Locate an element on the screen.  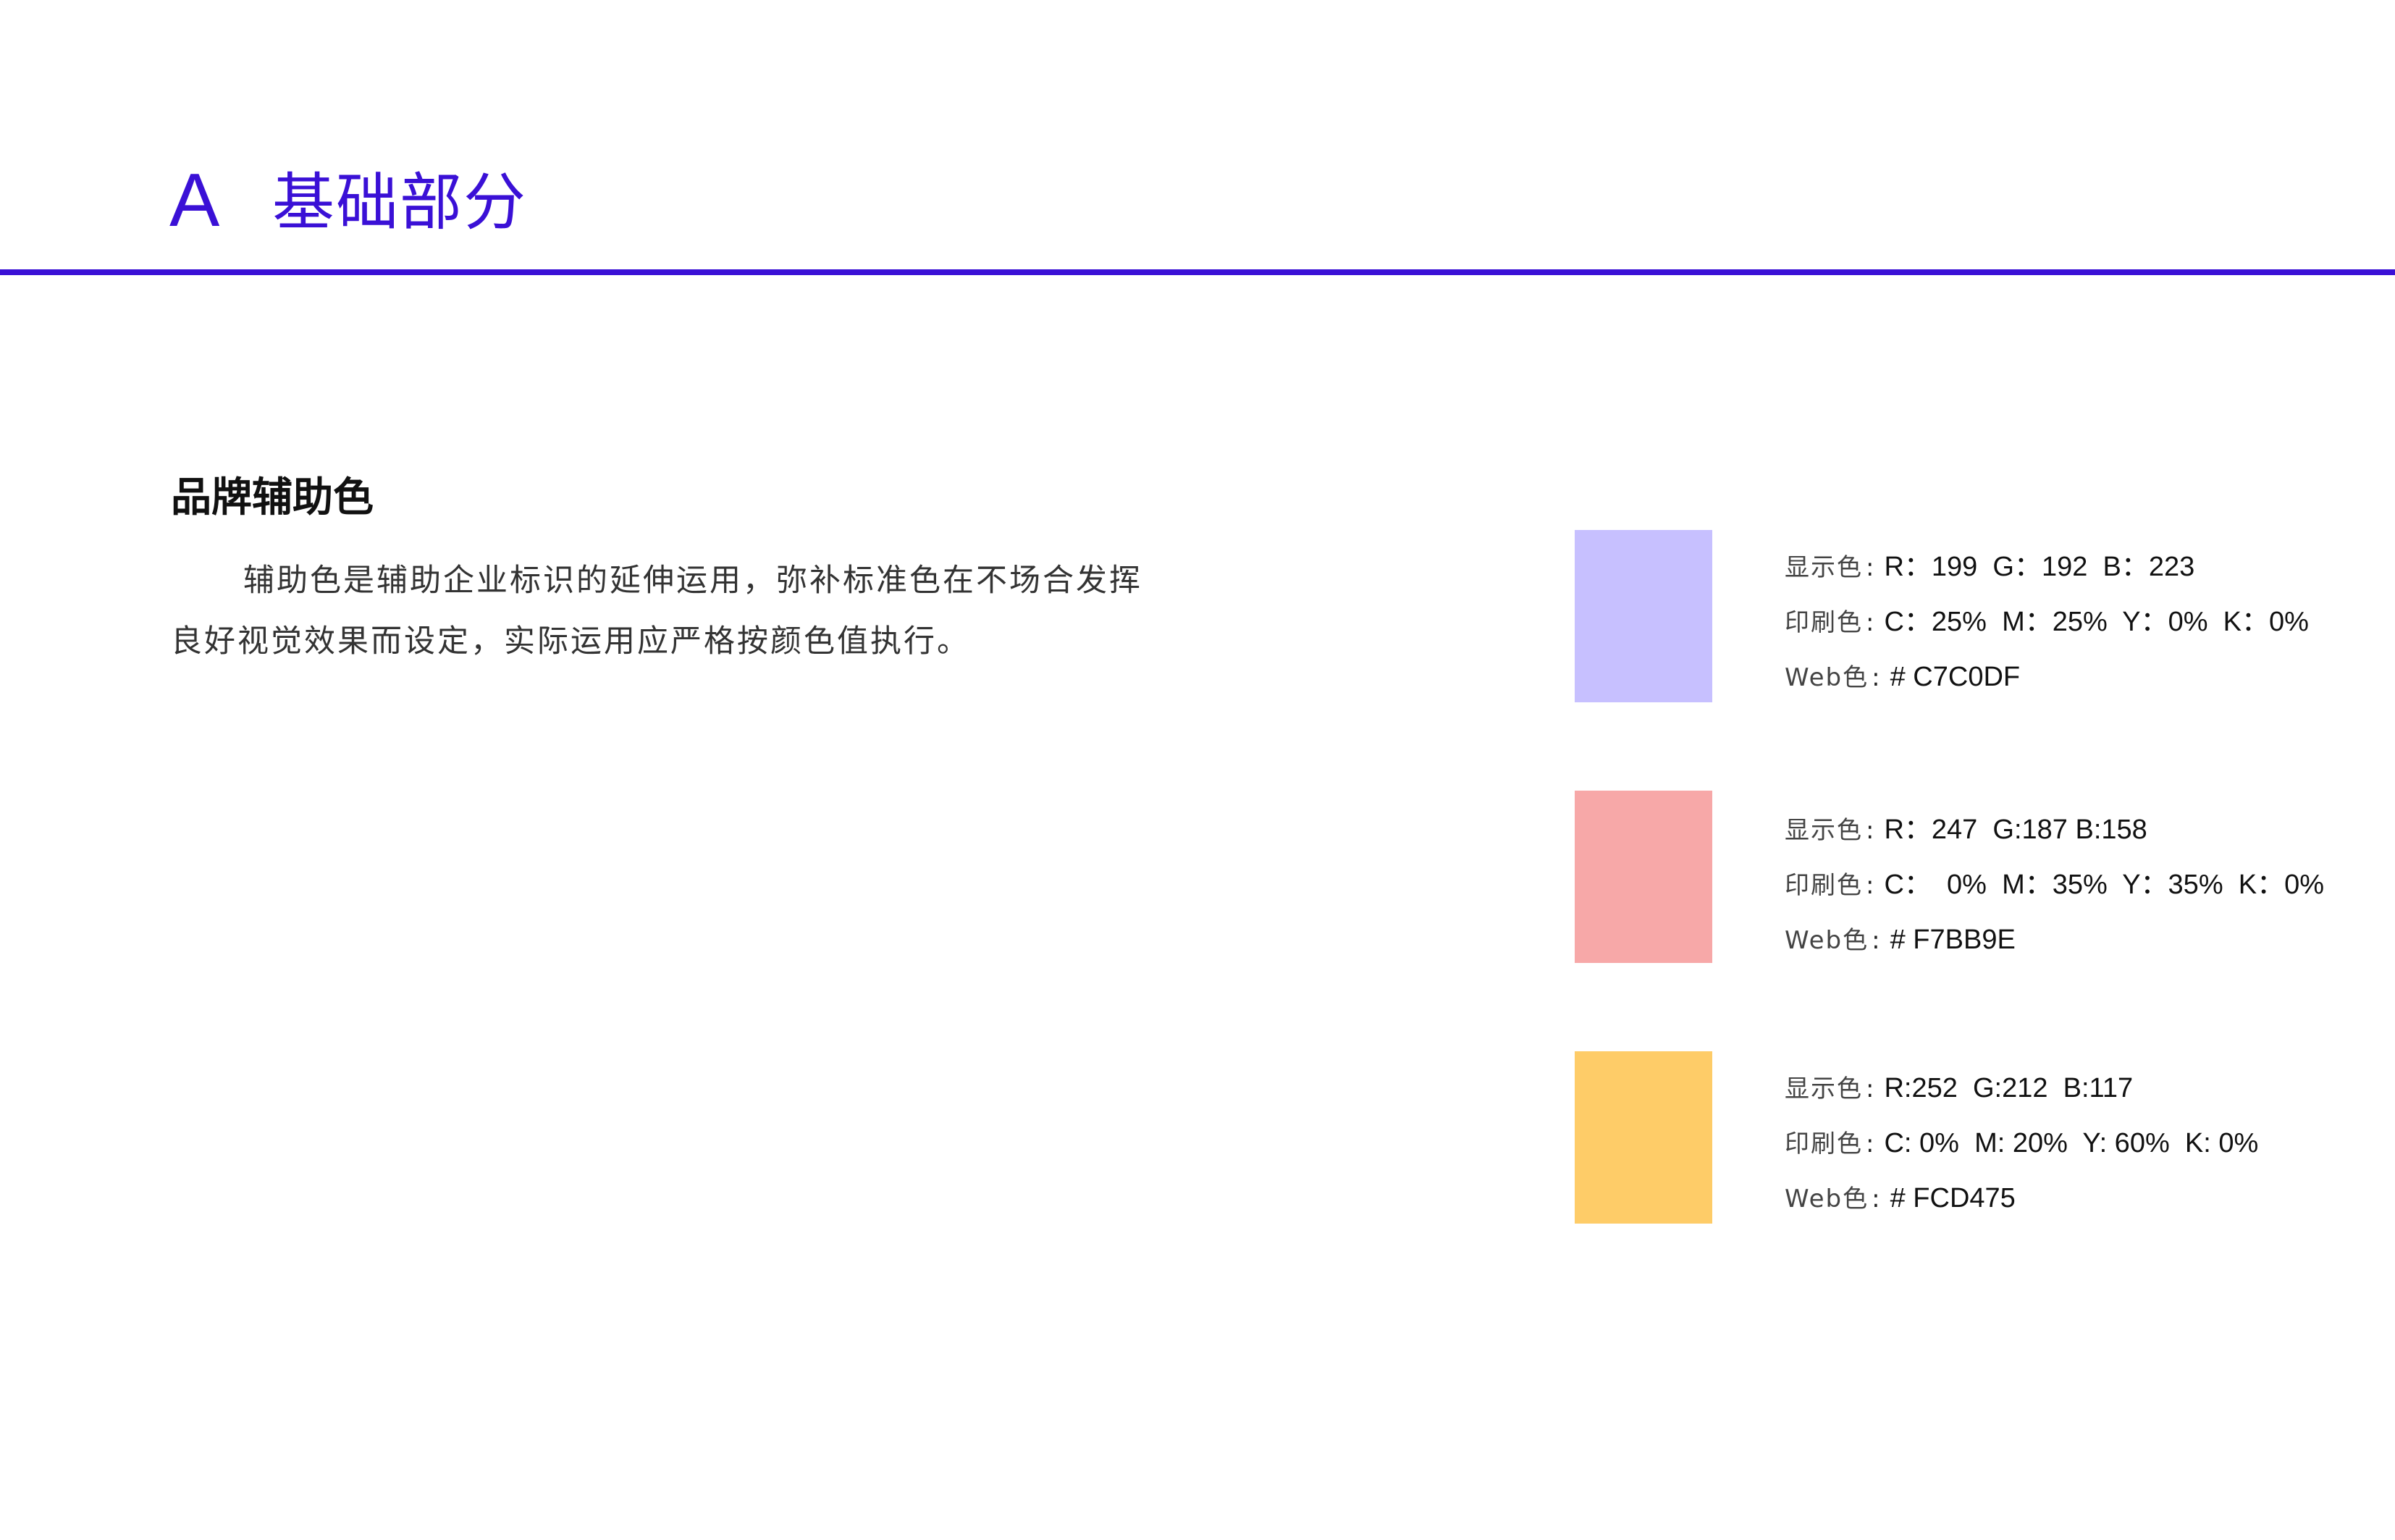
section-letter: A is located at coordinates (195, 201).